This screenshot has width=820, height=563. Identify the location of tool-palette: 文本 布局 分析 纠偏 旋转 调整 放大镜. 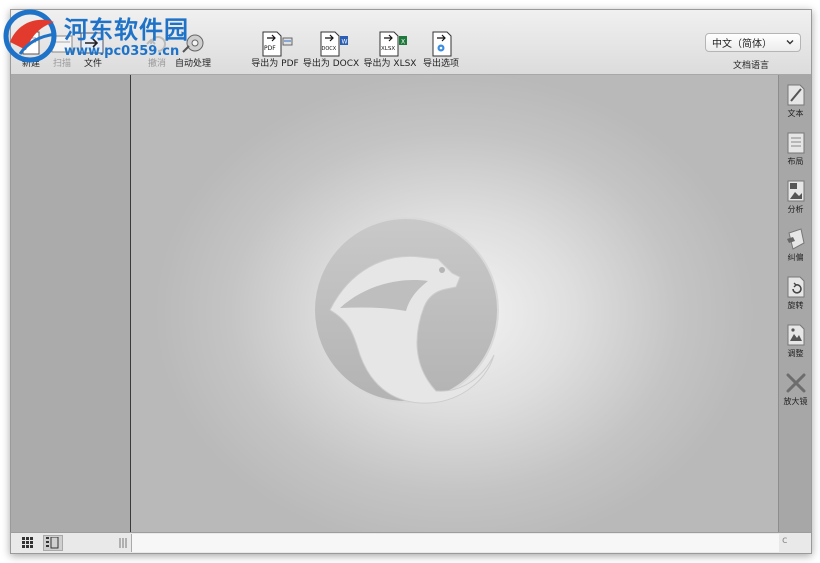
(794, 303).